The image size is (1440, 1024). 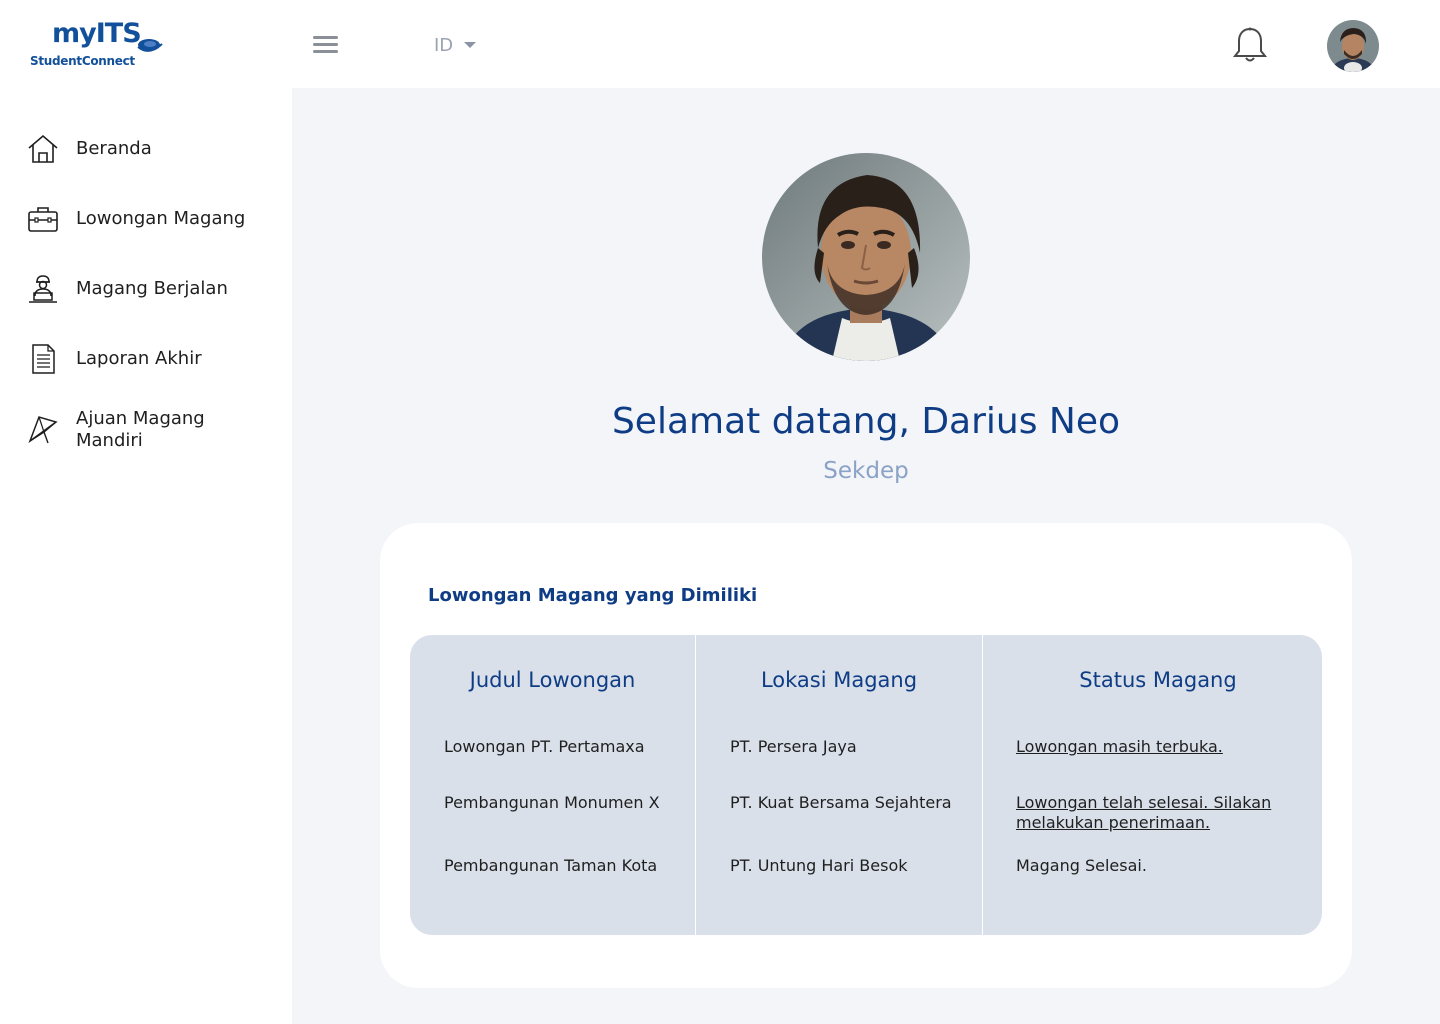 What do you see at coordinates (552, 680) in the screenshot?
I see `column-header-judul: Judul Lowongan` at bounding box center [552, 680].